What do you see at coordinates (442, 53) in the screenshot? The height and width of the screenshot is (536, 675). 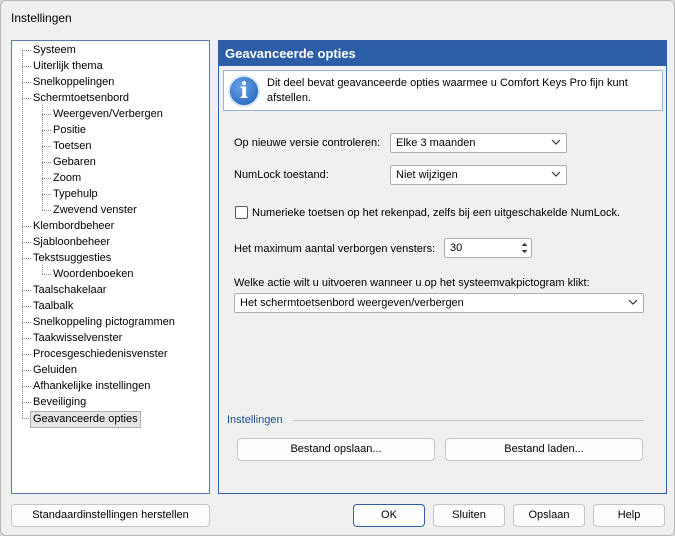 I see `panel-title: Geavanceerde opties` at bounding box center [442, 53].